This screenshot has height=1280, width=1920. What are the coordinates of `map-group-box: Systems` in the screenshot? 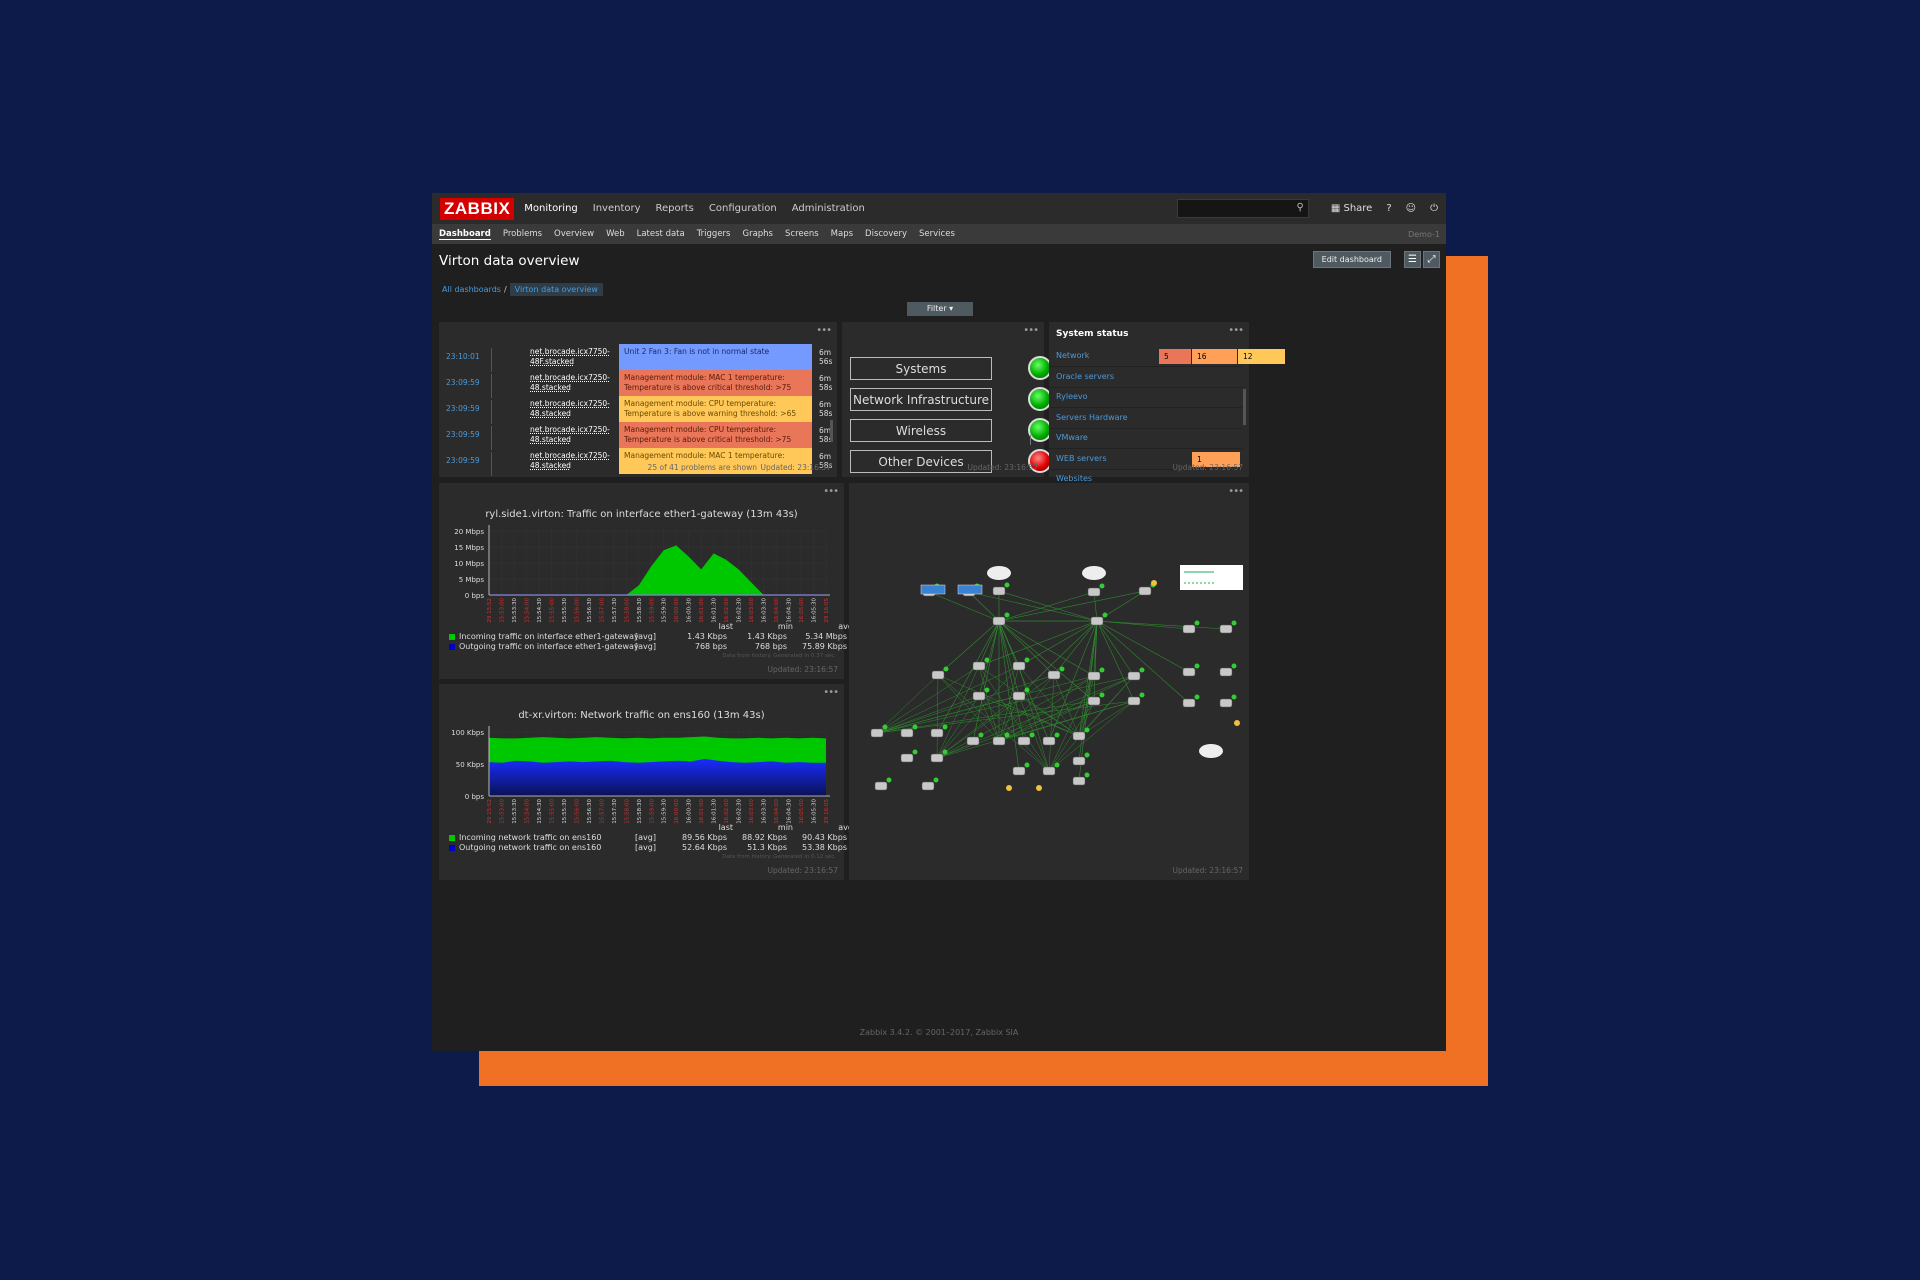 It's located at (921, 368).